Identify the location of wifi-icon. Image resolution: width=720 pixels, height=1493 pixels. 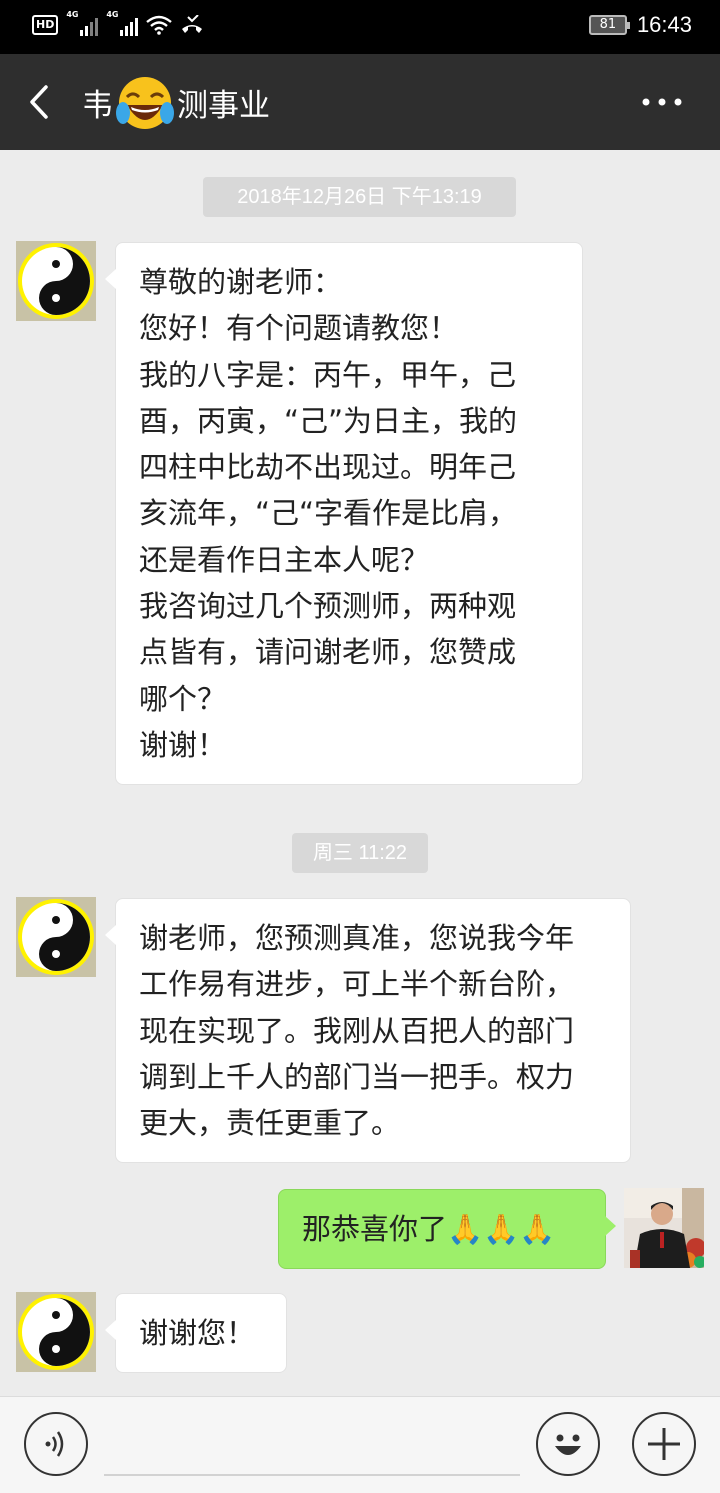
(159, 25).